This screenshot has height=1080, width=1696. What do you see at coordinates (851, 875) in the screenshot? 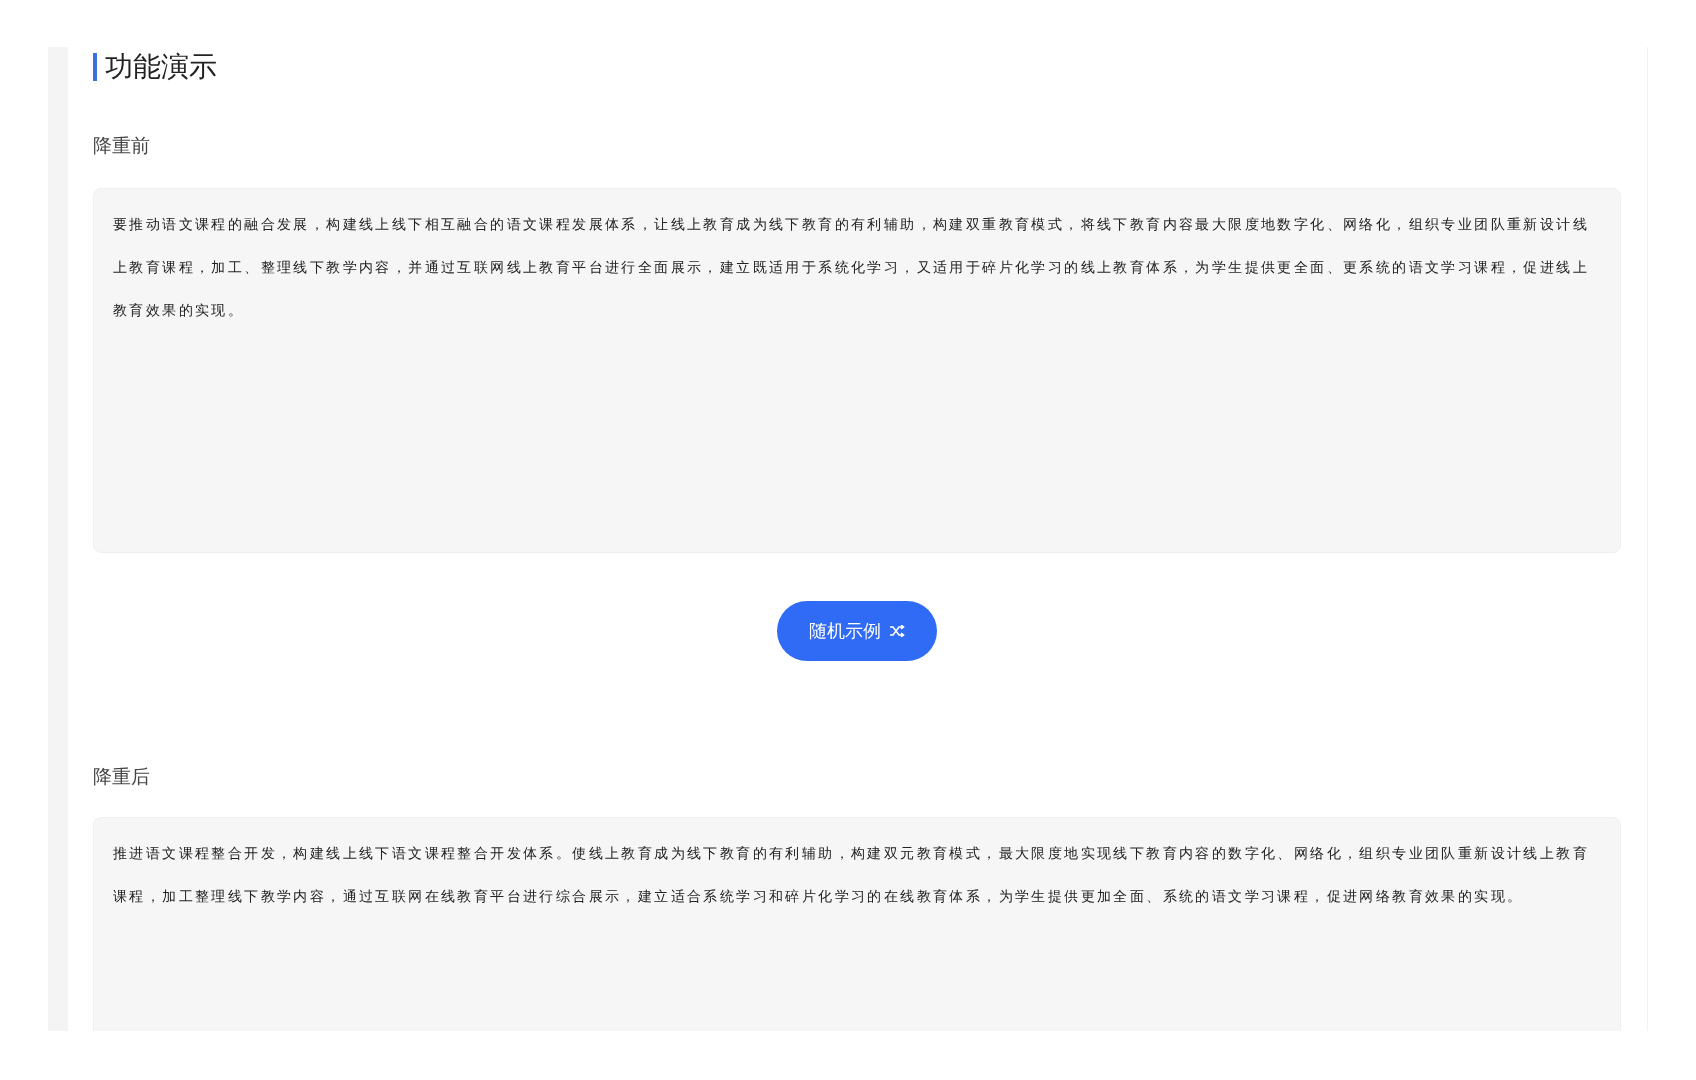
I see `paragraph: 推进语文课程整合开发，构建线上线下语文课程整合开发体系。使线上教育成为线下教育的有利辅助，构建双元教育模式，最大限度地实现线下教育内容的数字化、网络化，组织专业团队重新设计线上教育课程，加工整理线下教学内容，通过互联网在线教育平台进行综合展示，建立适合系统学习和碎片化学习的在线教育体系，为学生提供更加全面、系统的语文学习课程，促进网络教育效果的实现。` at bounding box center [851, 875].